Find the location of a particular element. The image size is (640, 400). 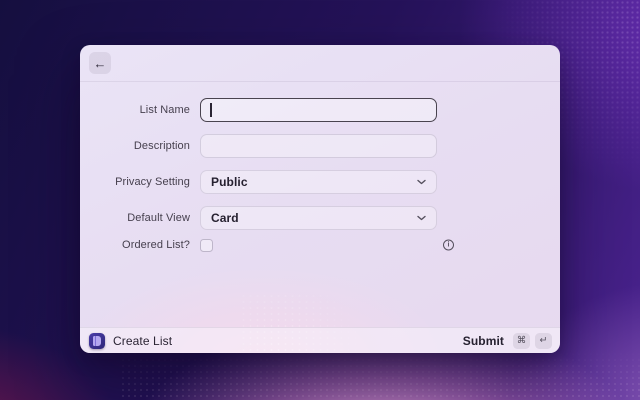

window-header: ← is located at coordinates (320, 63).